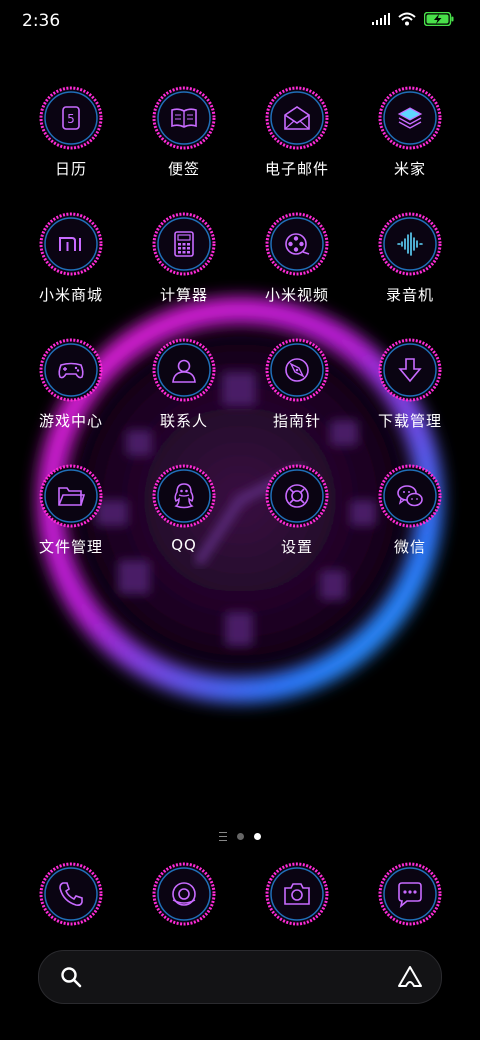 The height and width of the screenshot is (1040, 480). What do you see at coordinates (71, 894) in the screenshot?
I see `phone-icon` at bounding box center [71, 894].